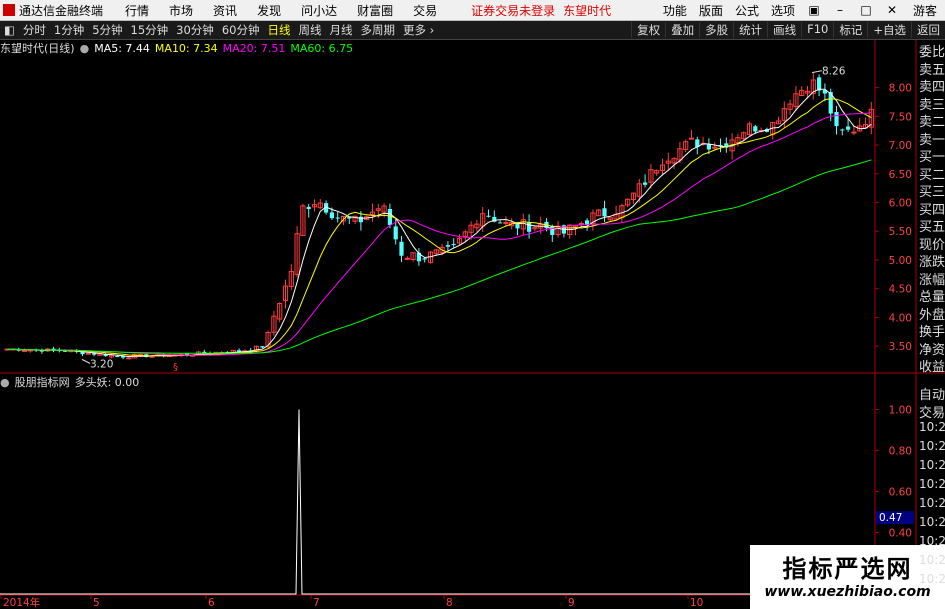 The width and height of the screenshot is (945, 609). I want to click on side-label-4: 卖二, so click(932, 122).